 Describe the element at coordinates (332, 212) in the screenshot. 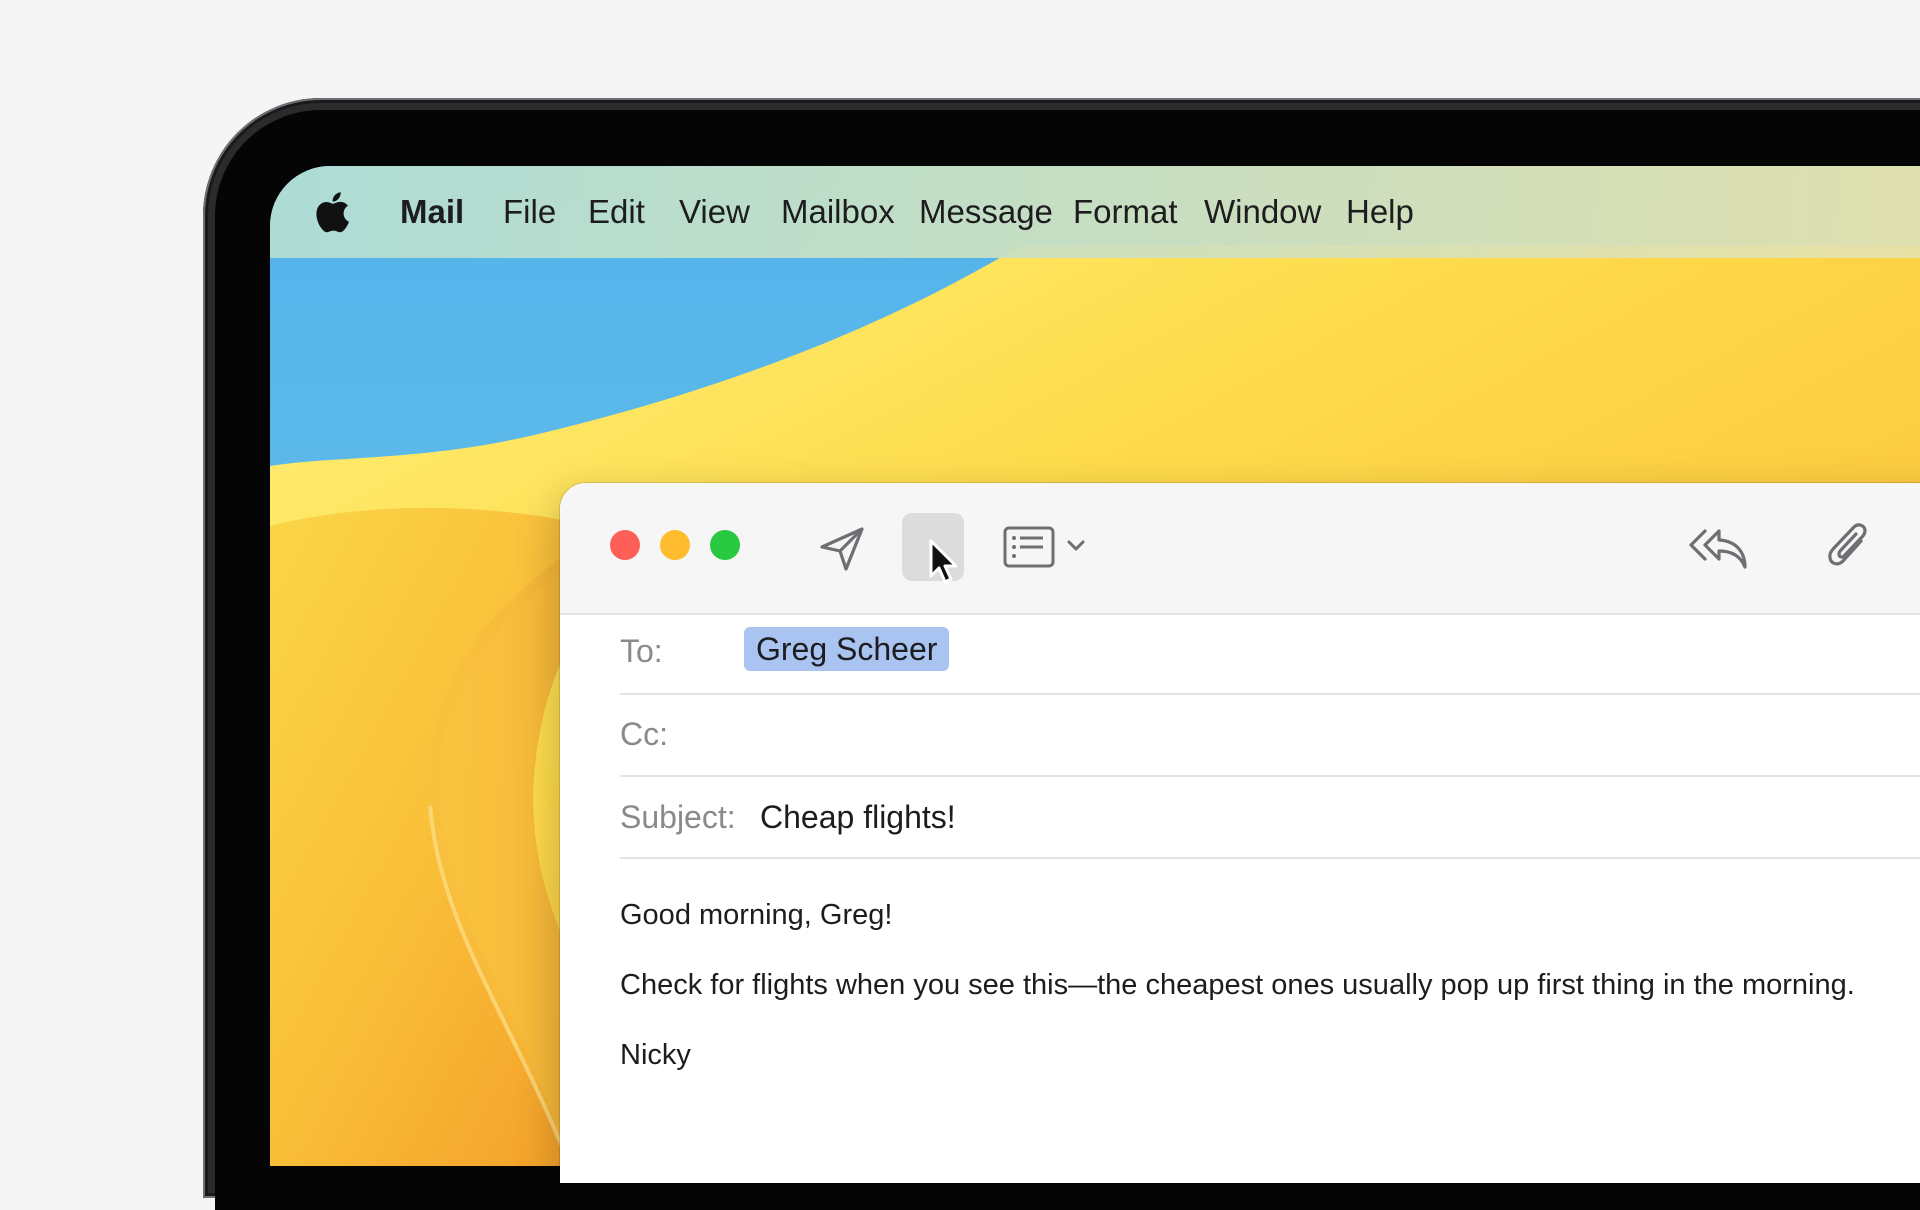

I see `apple-icon` at that location.